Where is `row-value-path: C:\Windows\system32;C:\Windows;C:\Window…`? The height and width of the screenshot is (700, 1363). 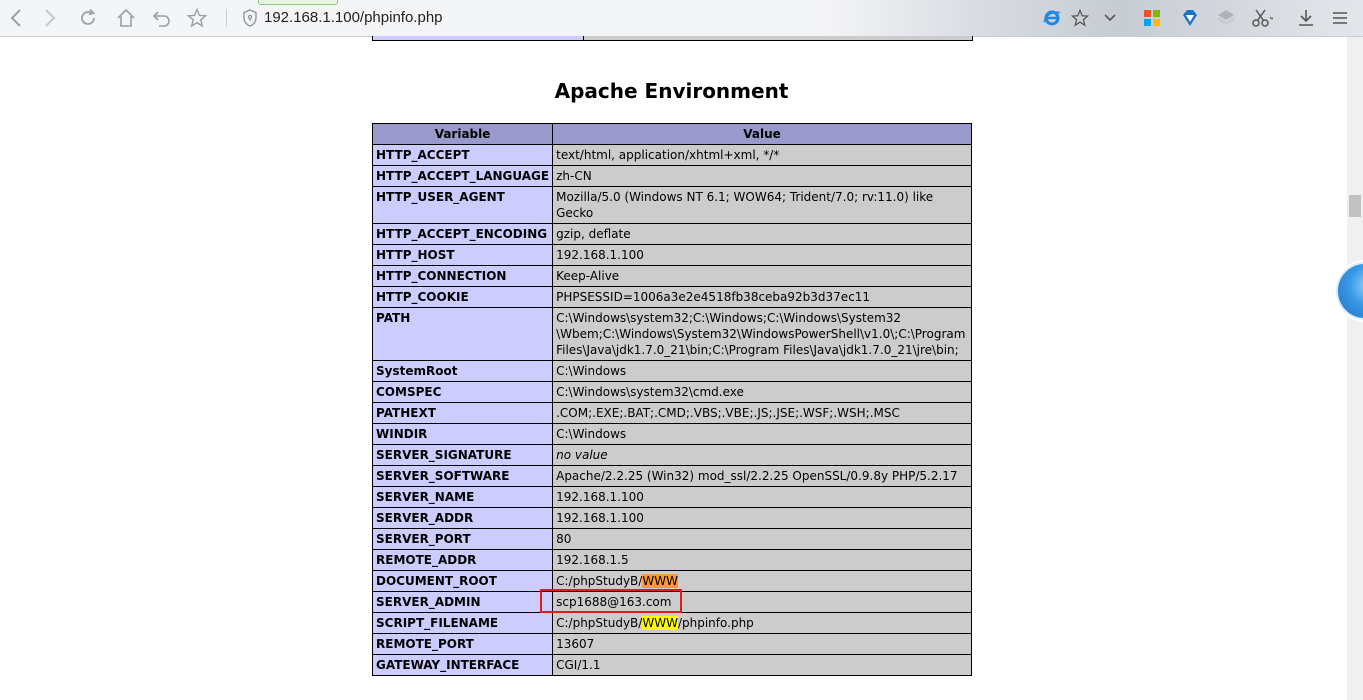
row-value-path: C:\Windows\system32;C:\Windows;C:\Window… is located at coordinates (762, 334).